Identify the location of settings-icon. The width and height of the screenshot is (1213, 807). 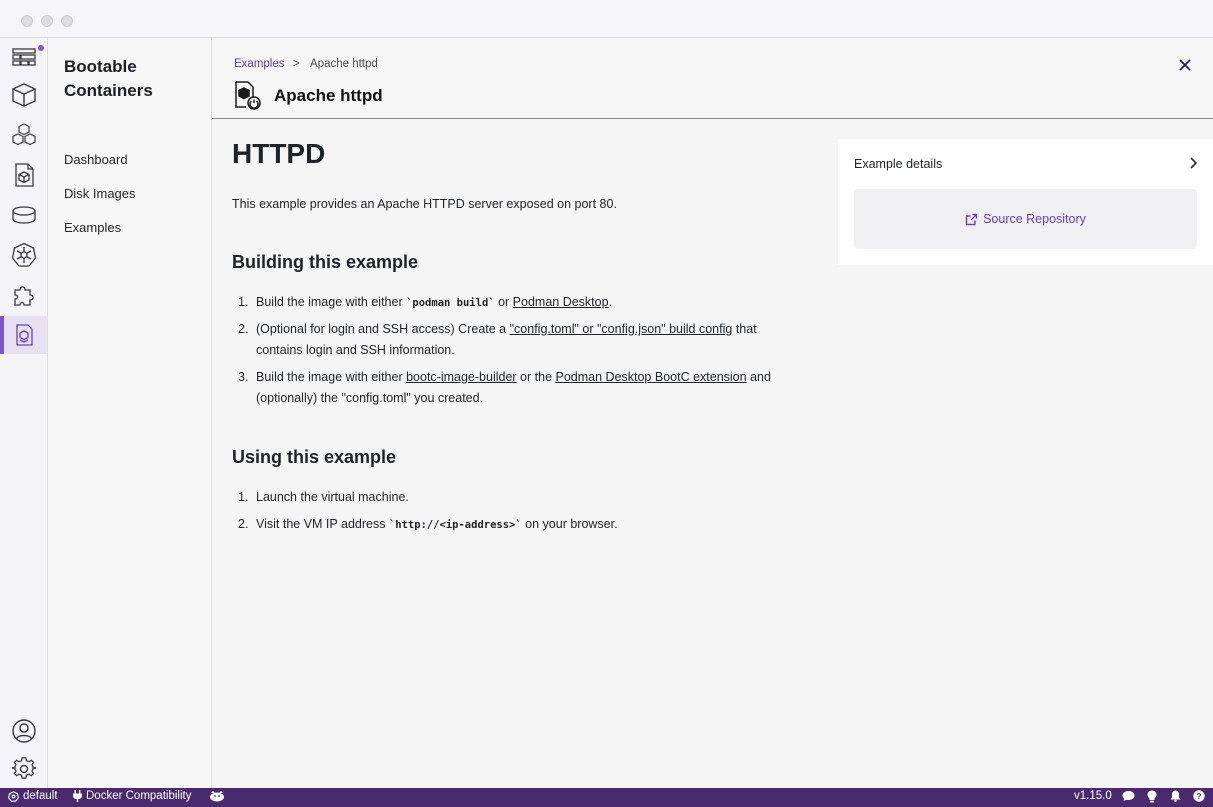
(23, 768).